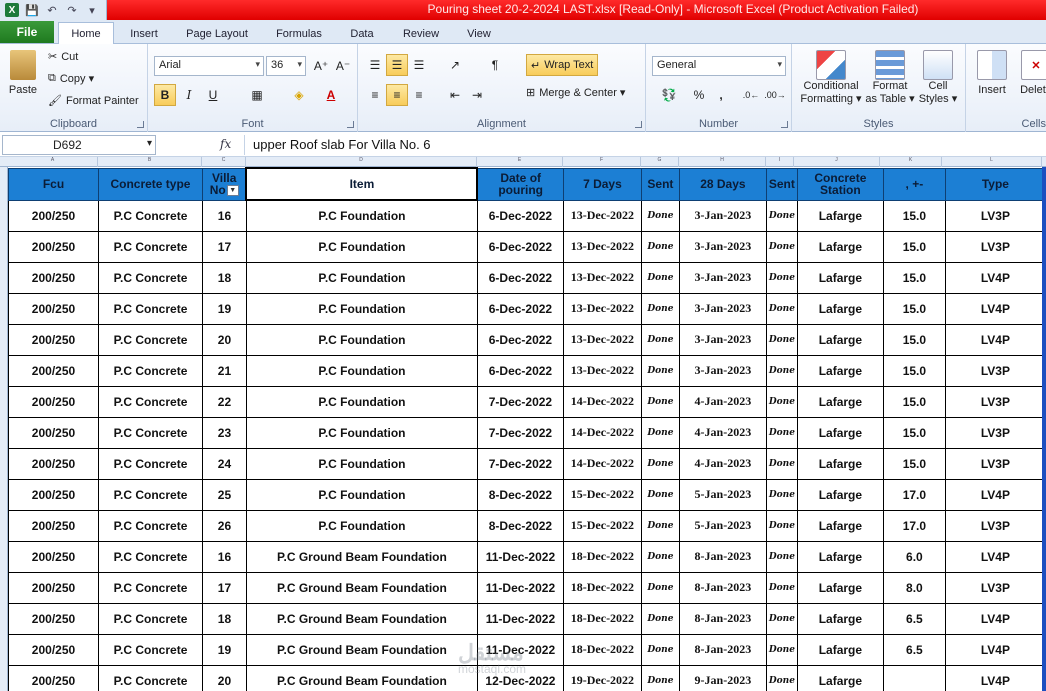  Describe the element at coordinates (224, 525) in the screenshot. I see `cell-villa-no: 26` at that location.